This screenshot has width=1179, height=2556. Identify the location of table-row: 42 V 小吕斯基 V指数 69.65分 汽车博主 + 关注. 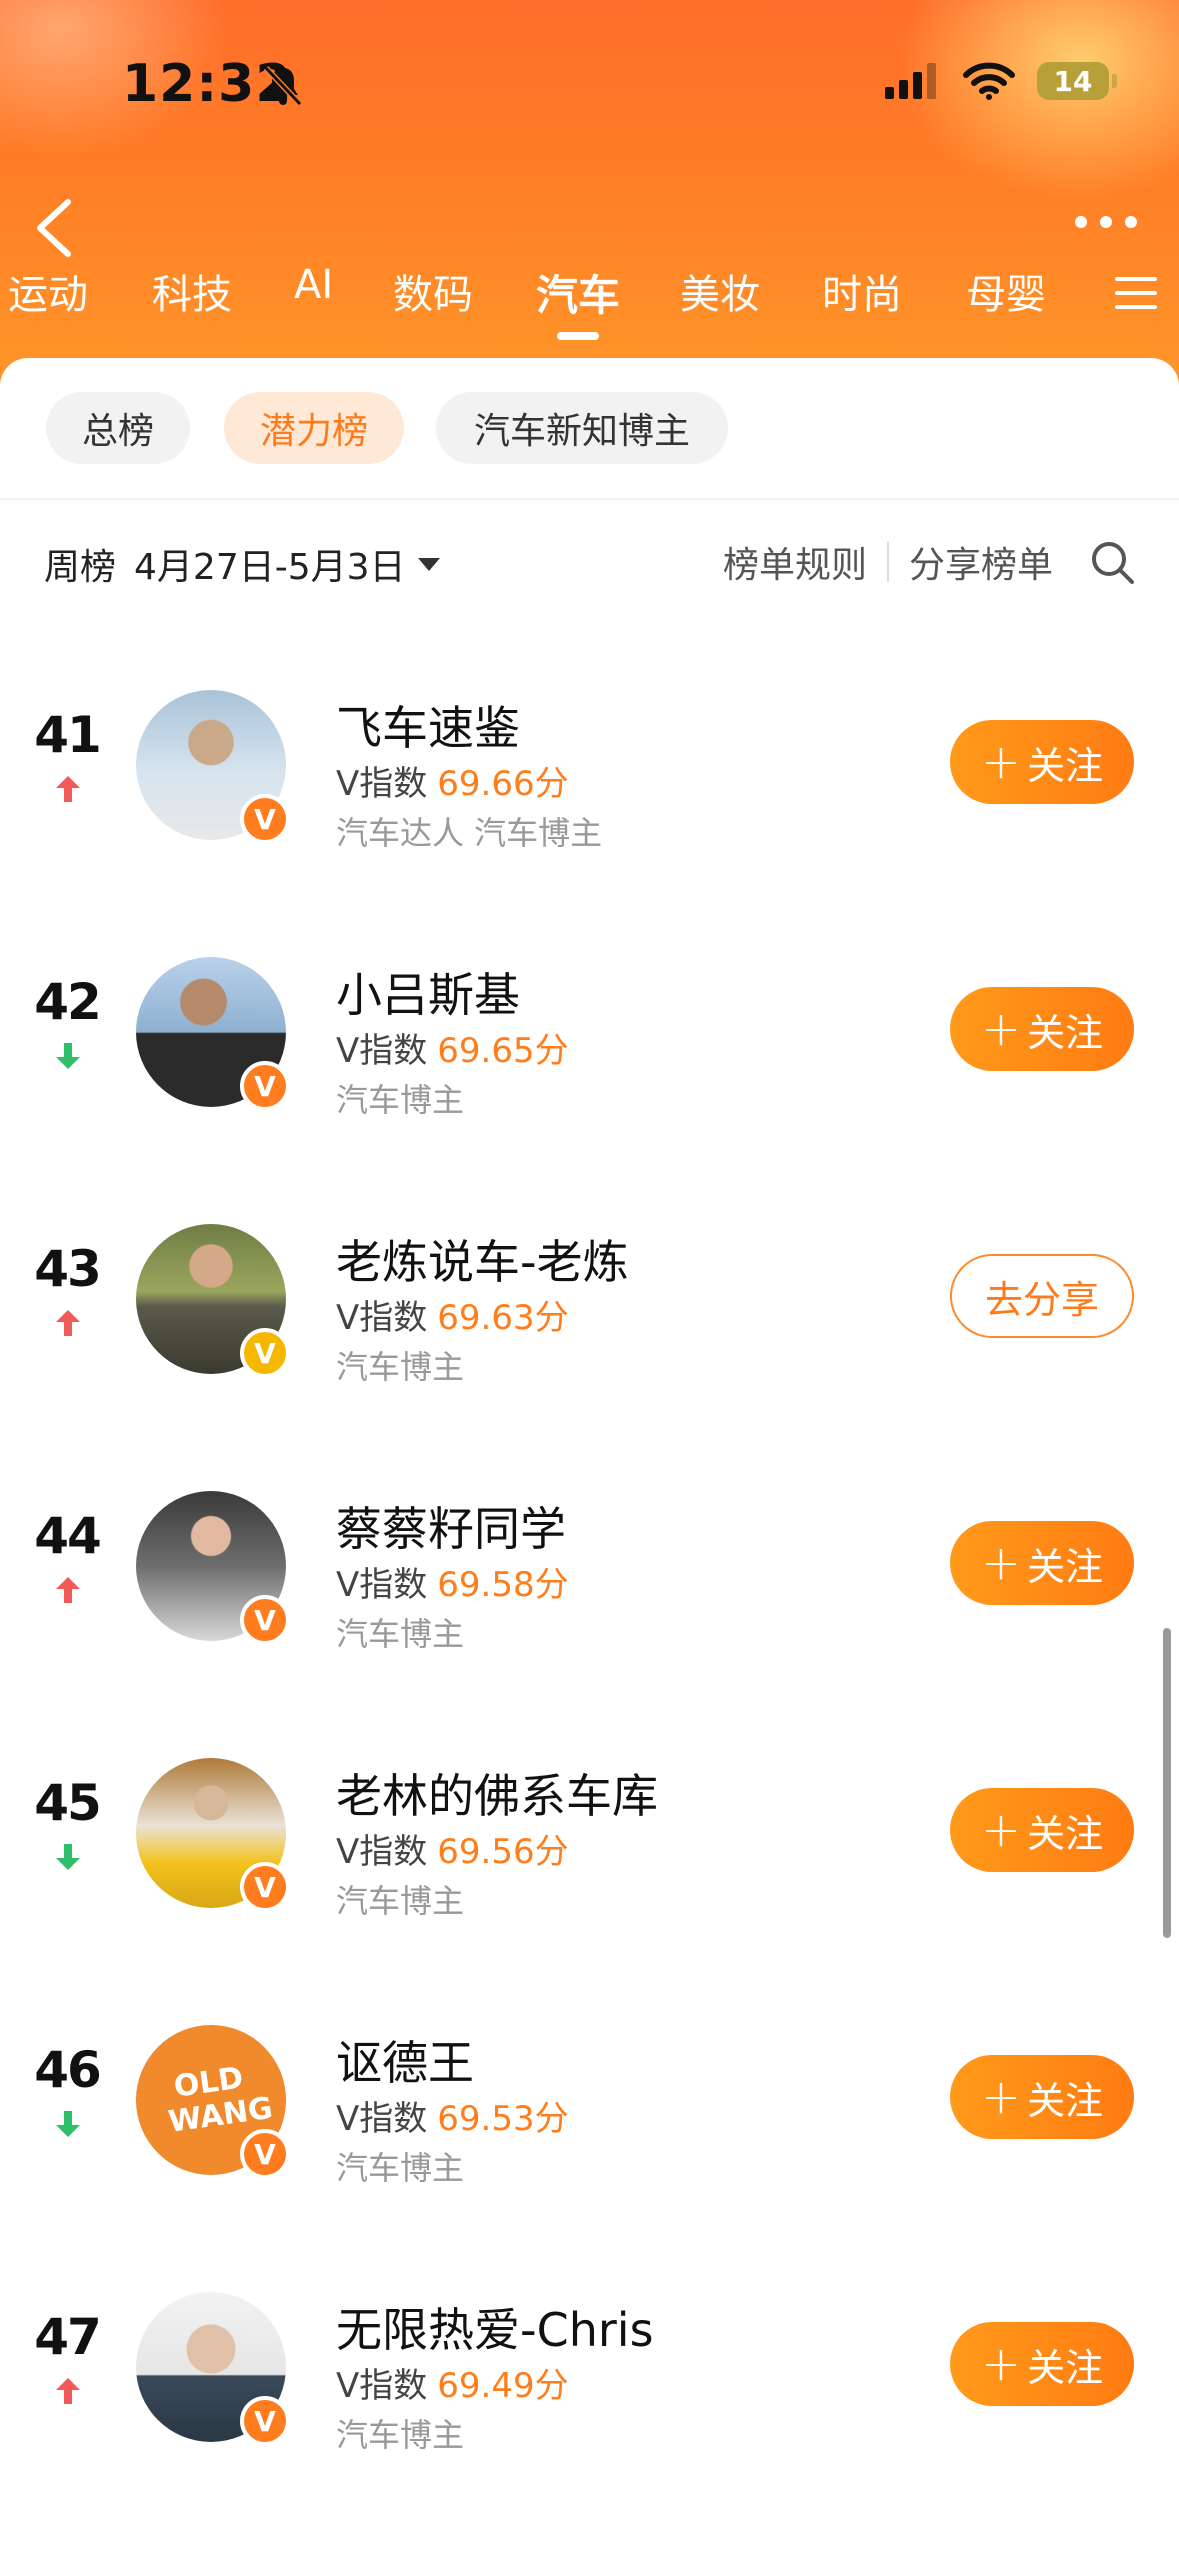
(589, 1057).